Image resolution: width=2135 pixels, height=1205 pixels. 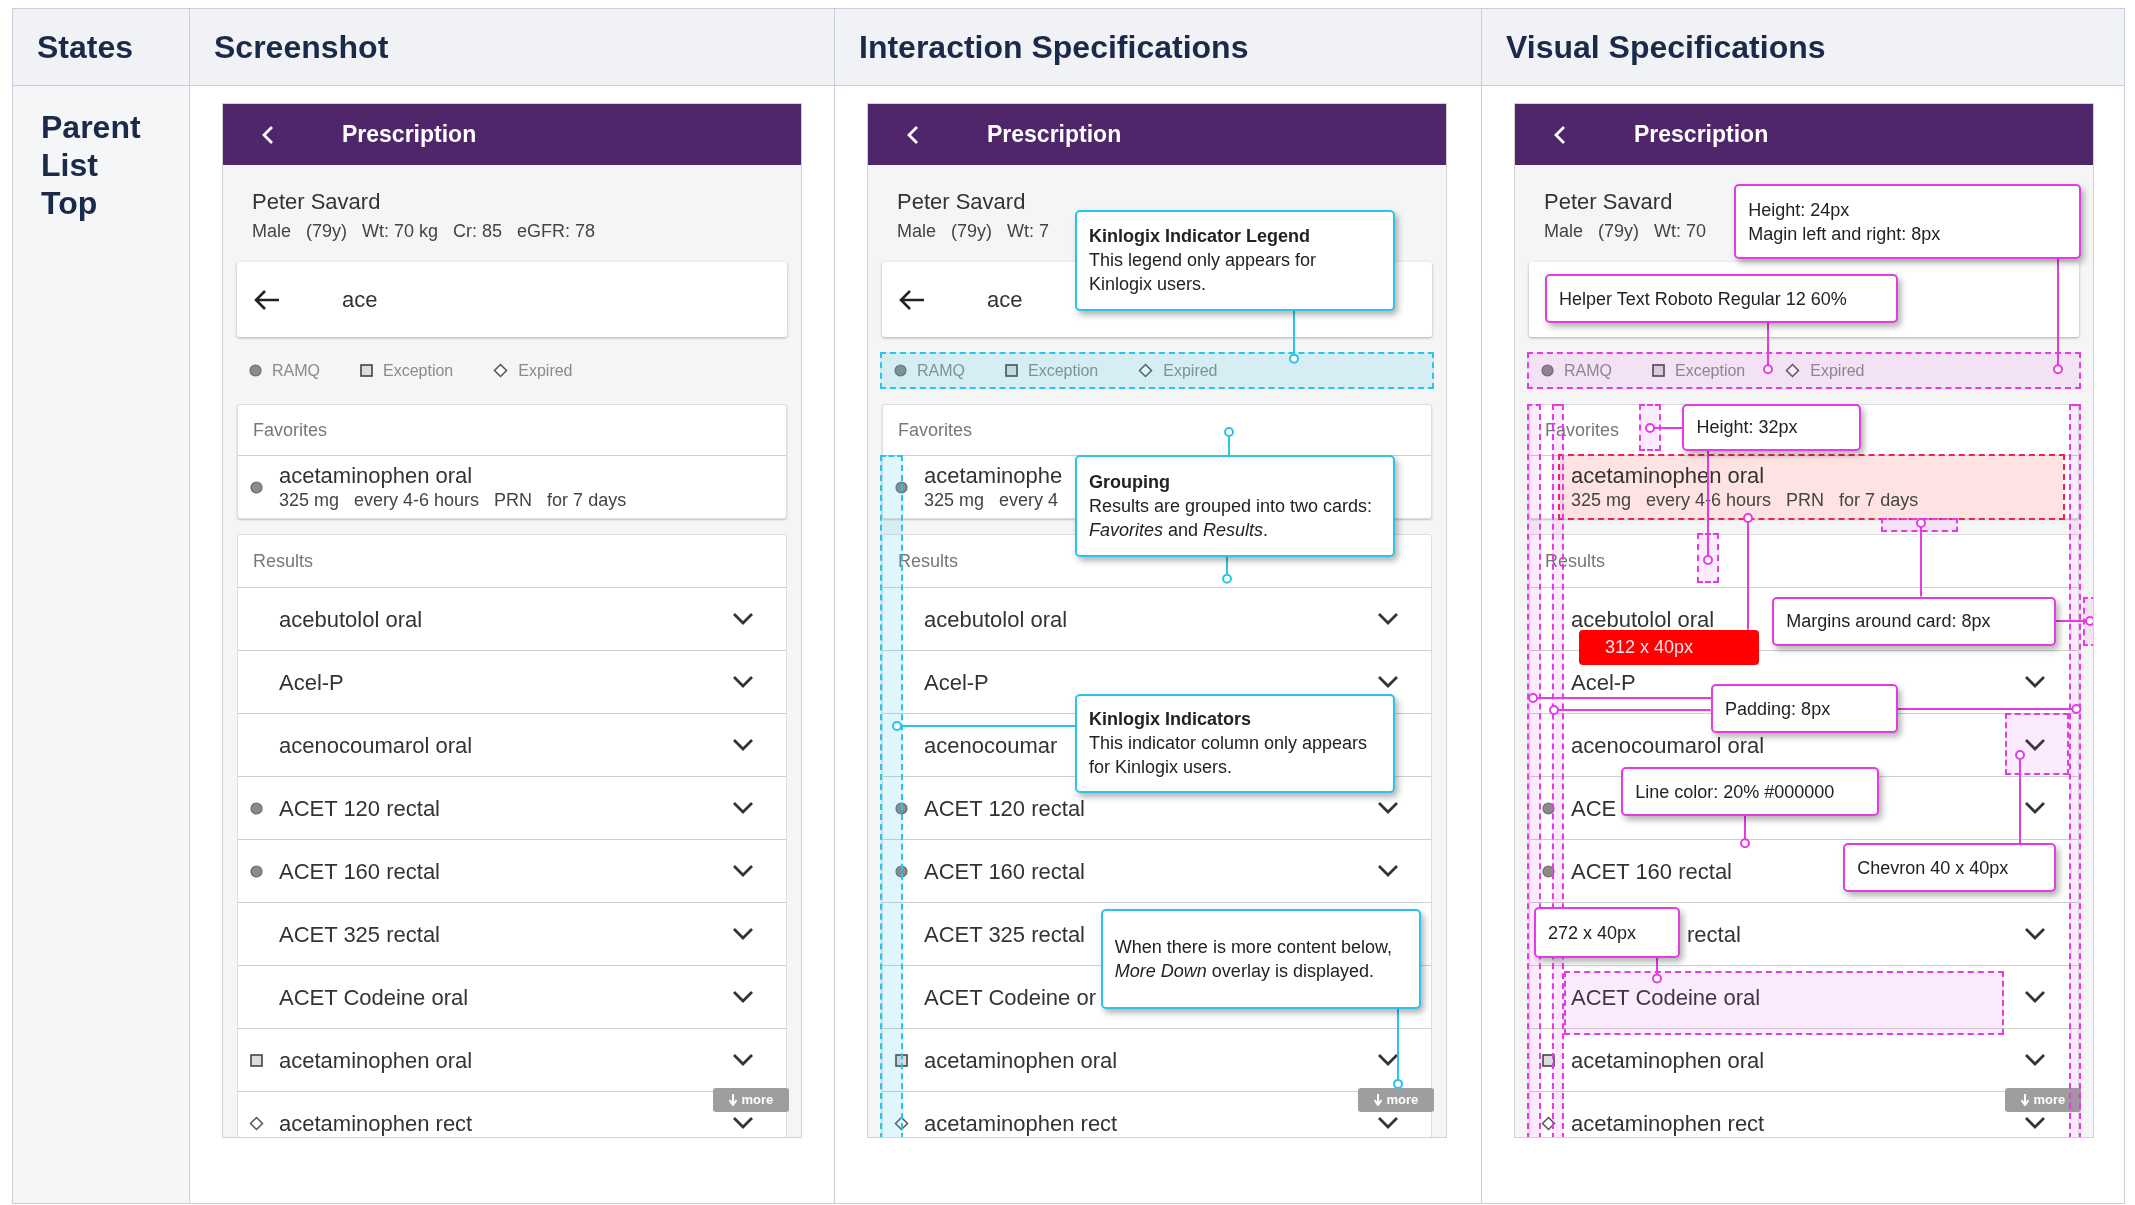 I want to click on patient-details: Male (79y) Wt: 70 kg Cr: 85 eGFR: 78, so click(x=424, y=231).